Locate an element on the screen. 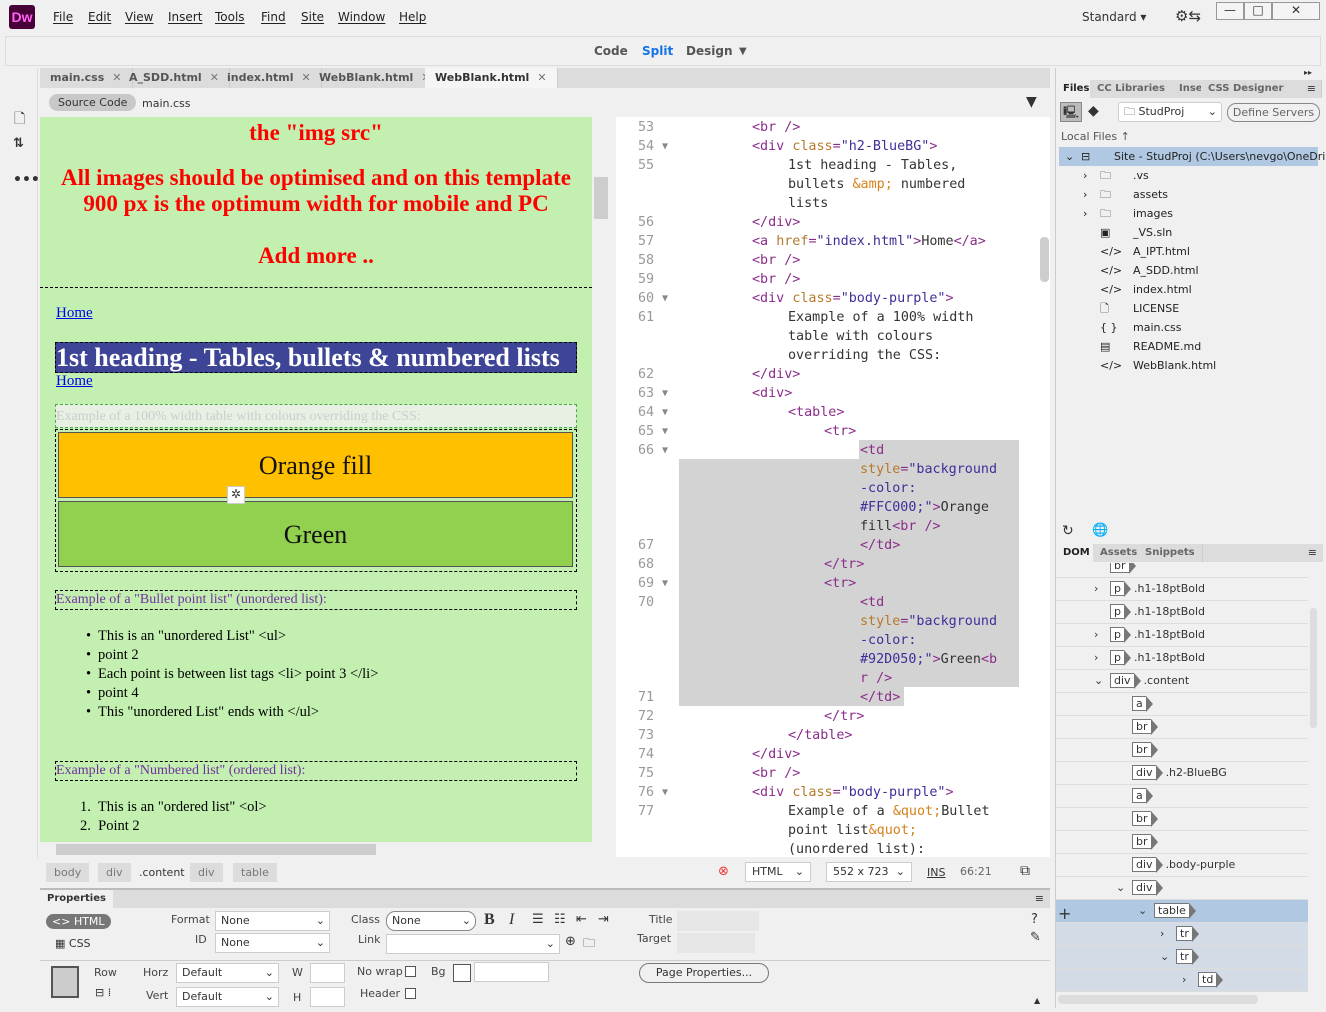 This screenshot has width=1326, height=1012. height-input is located at coordinates (327, 997).